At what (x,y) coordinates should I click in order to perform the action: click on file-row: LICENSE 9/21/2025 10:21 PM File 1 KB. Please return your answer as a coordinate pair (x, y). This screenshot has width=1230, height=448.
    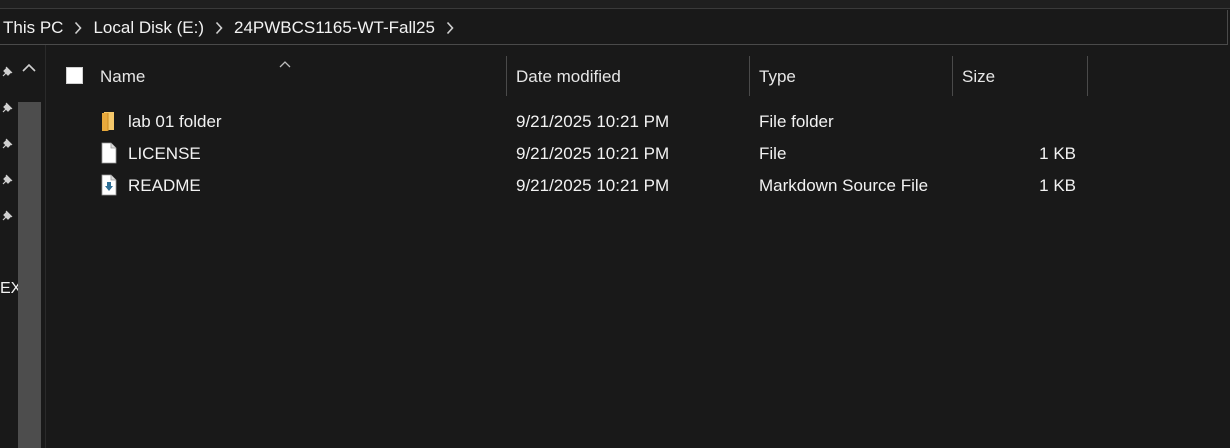
    Looking at the image, I should click on (638, 154).